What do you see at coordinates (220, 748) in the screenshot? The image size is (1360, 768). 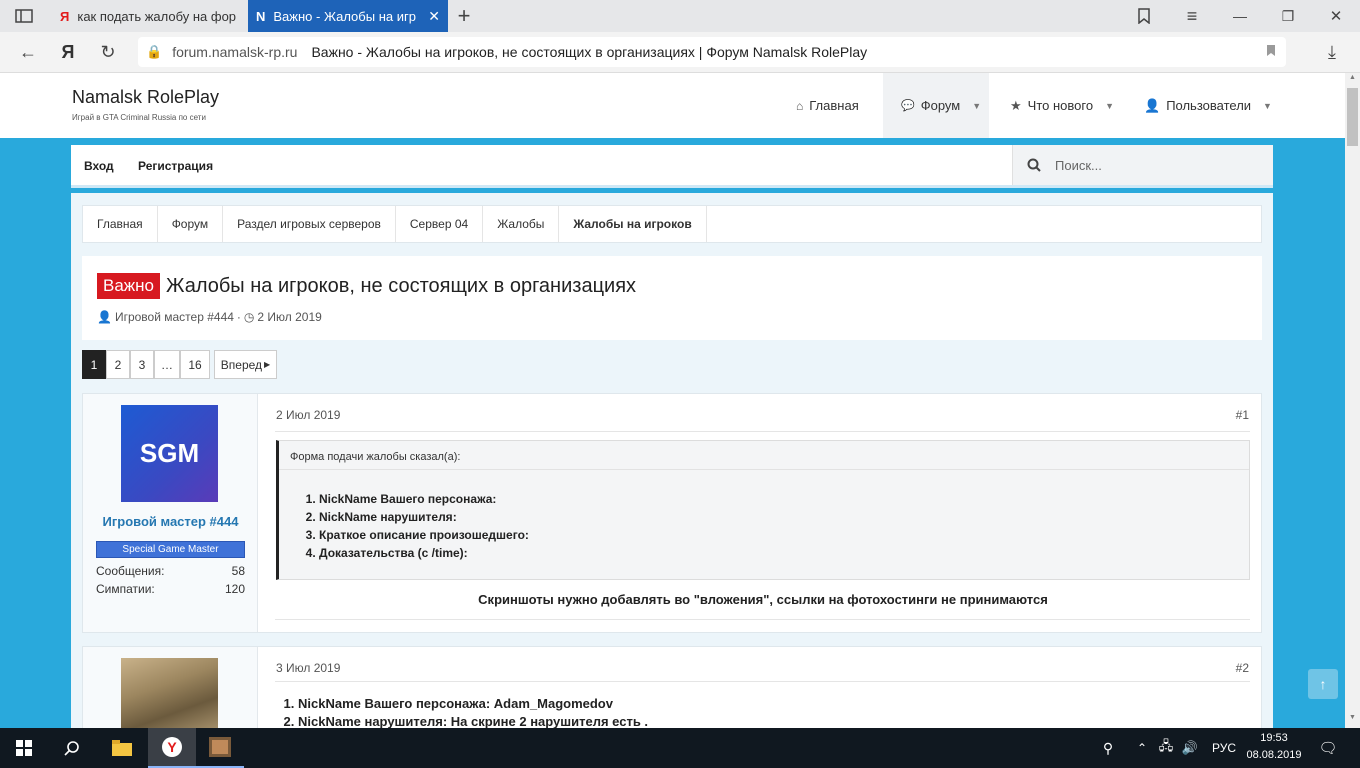 I see `game-app-icon` at bounding box center [220, 748].